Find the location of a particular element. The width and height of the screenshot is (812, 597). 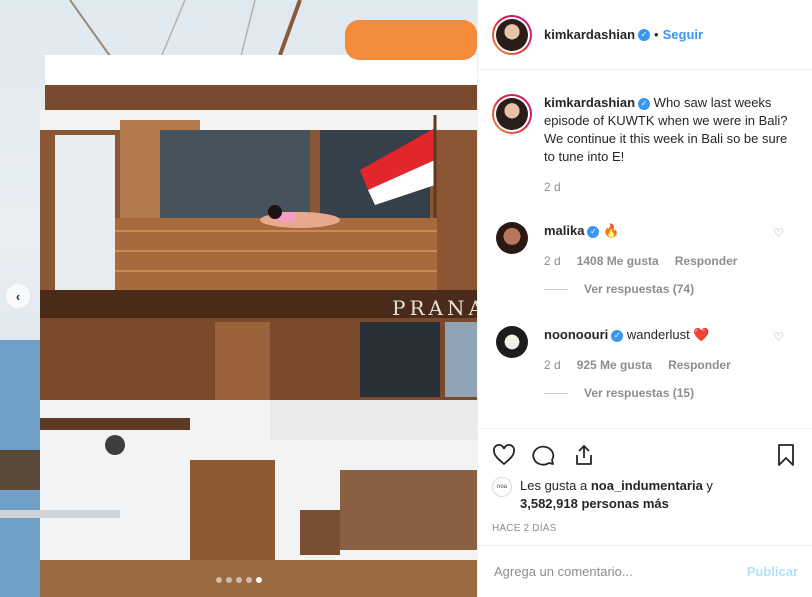

comment-icon is located at coordinates (544, 455).